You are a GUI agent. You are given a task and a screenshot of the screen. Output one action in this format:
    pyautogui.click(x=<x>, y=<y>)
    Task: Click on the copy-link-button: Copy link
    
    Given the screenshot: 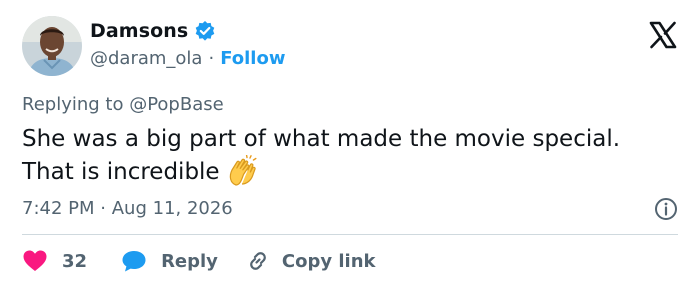 What is the action you would take?
    pyautogui.click(x=311, y=261)
    